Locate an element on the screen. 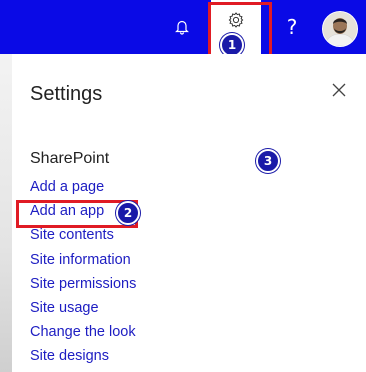 The height and width of the screenshot is (372, 366). user-photo-icon is located at coordinates (340, 29).